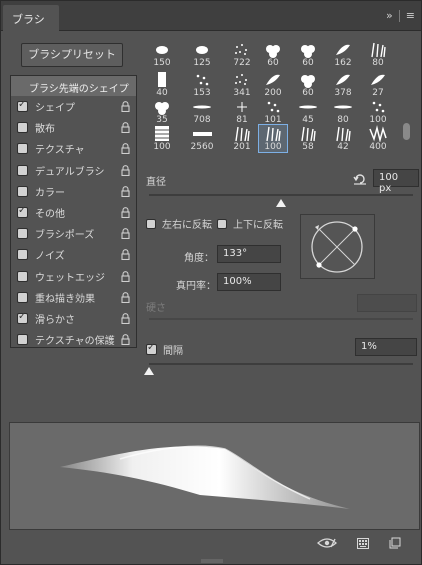 The width and height of the screenshot is (422, 565). What do you see at coordinates (273, 111) in the screenshot?
I see `brush-tip-cell: 101` at bounding box center [273, 111].